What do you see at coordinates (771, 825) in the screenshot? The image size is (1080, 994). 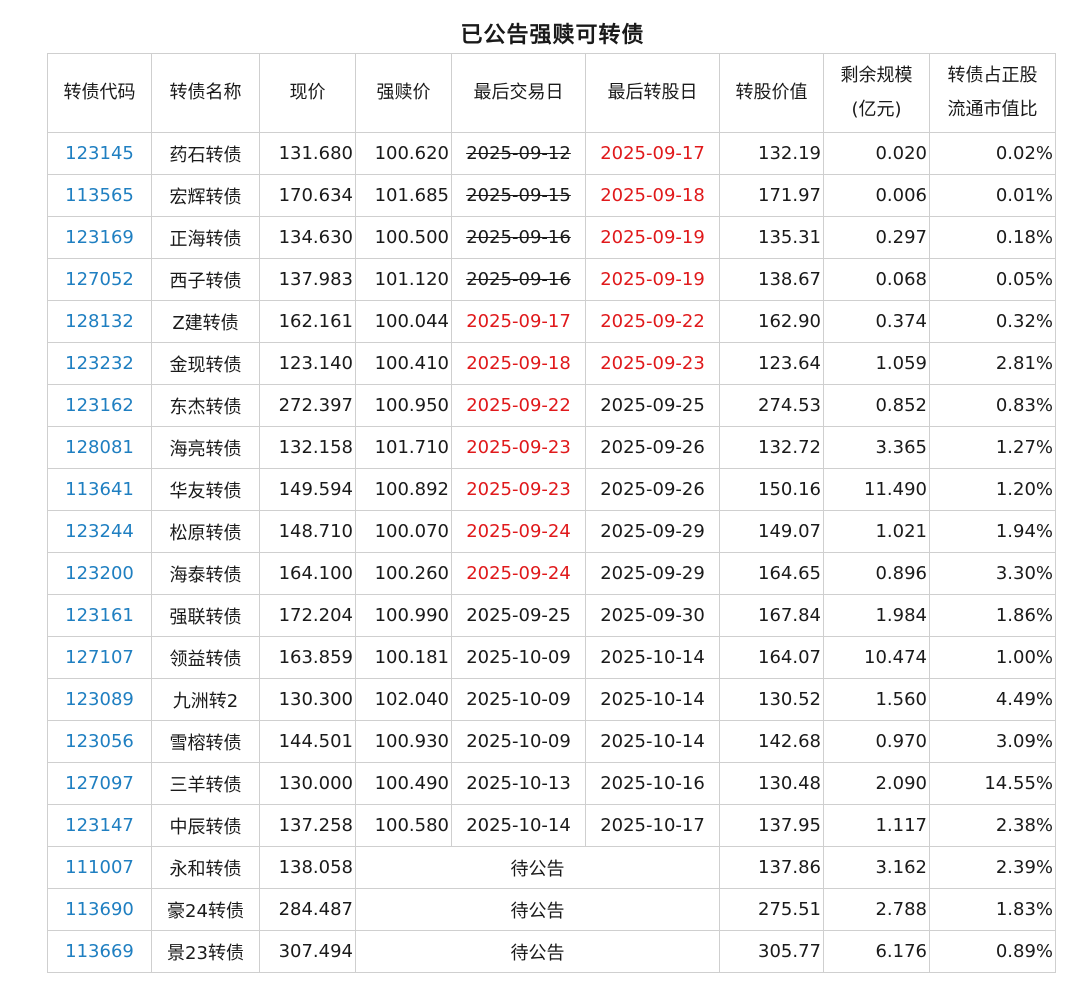 I see `conversion-value: 137.95` at bounding box center [771, 825].